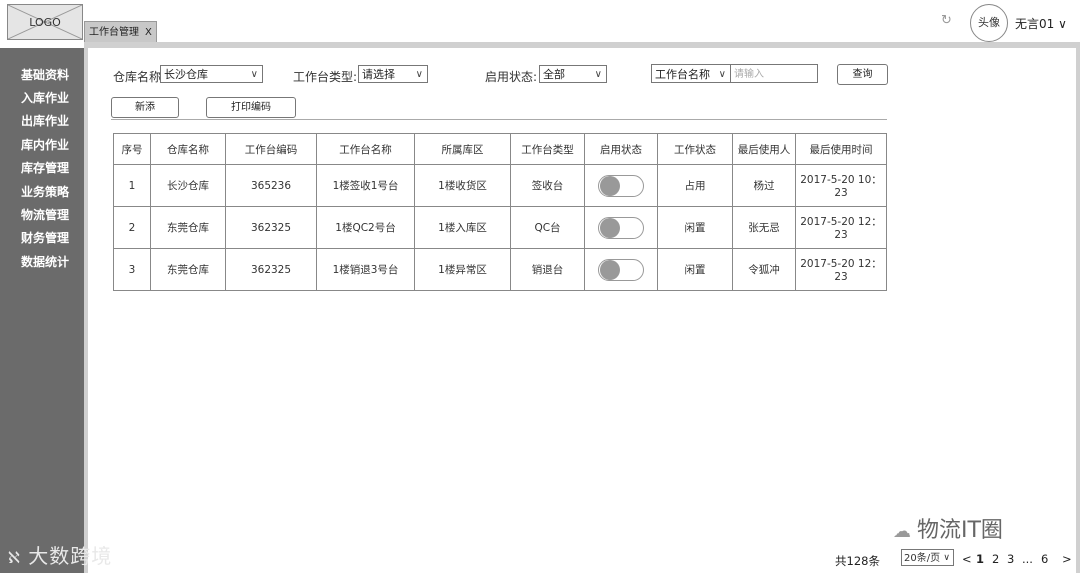 This screenshot has width=1080, height=573. What do you see at coordinates (691, 73) in the screenshot?
I see `name-field-select: 工作台名称 ∨` at bounding box center [691, 73].